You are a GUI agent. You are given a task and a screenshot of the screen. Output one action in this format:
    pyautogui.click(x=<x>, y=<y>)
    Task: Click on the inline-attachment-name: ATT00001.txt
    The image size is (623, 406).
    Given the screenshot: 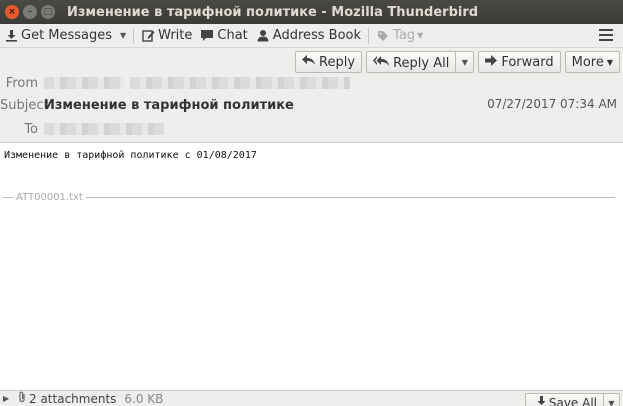 What is the action you would take?
    pyautogui.click(x=49, y=197)
    